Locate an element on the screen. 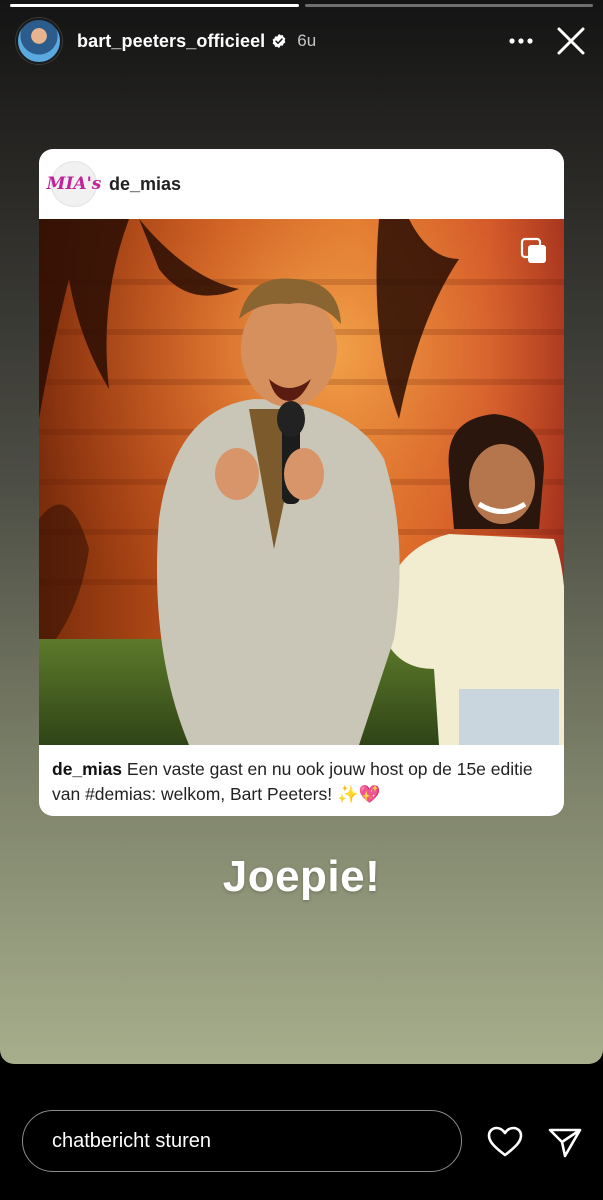 The image size is (603, 1200). heart-icon is located at coordinates (505, 1142).